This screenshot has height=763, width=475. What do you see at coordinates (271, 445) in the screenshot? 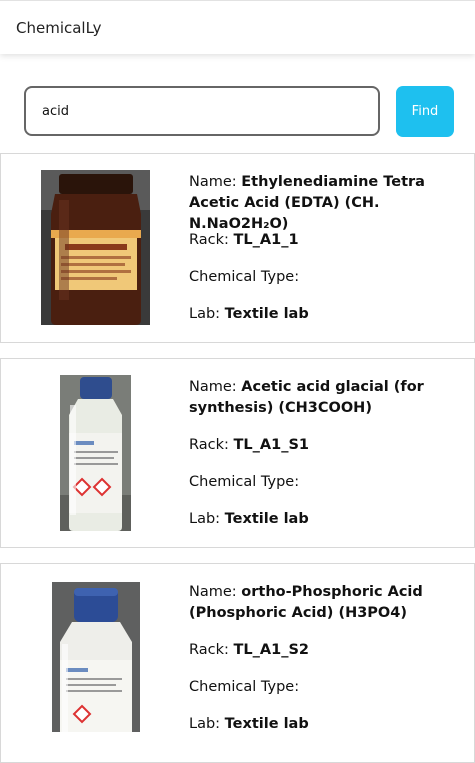
I see `rack-value: TL_A1_S1` at bounding box center [271, 445].